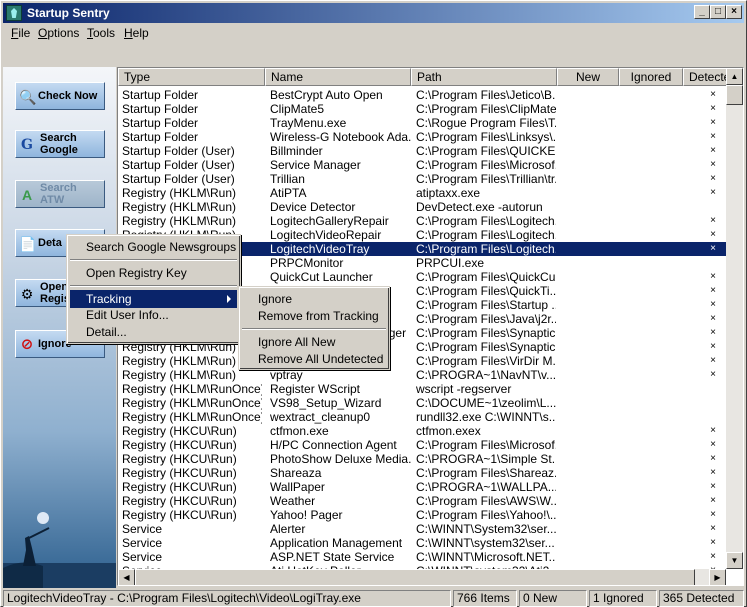 This screenshot has height=607, width=747. What do you see at coordinates (14, 13) in the screenshot?
I see `app-logo-icon` at bounding box center [14, 13].